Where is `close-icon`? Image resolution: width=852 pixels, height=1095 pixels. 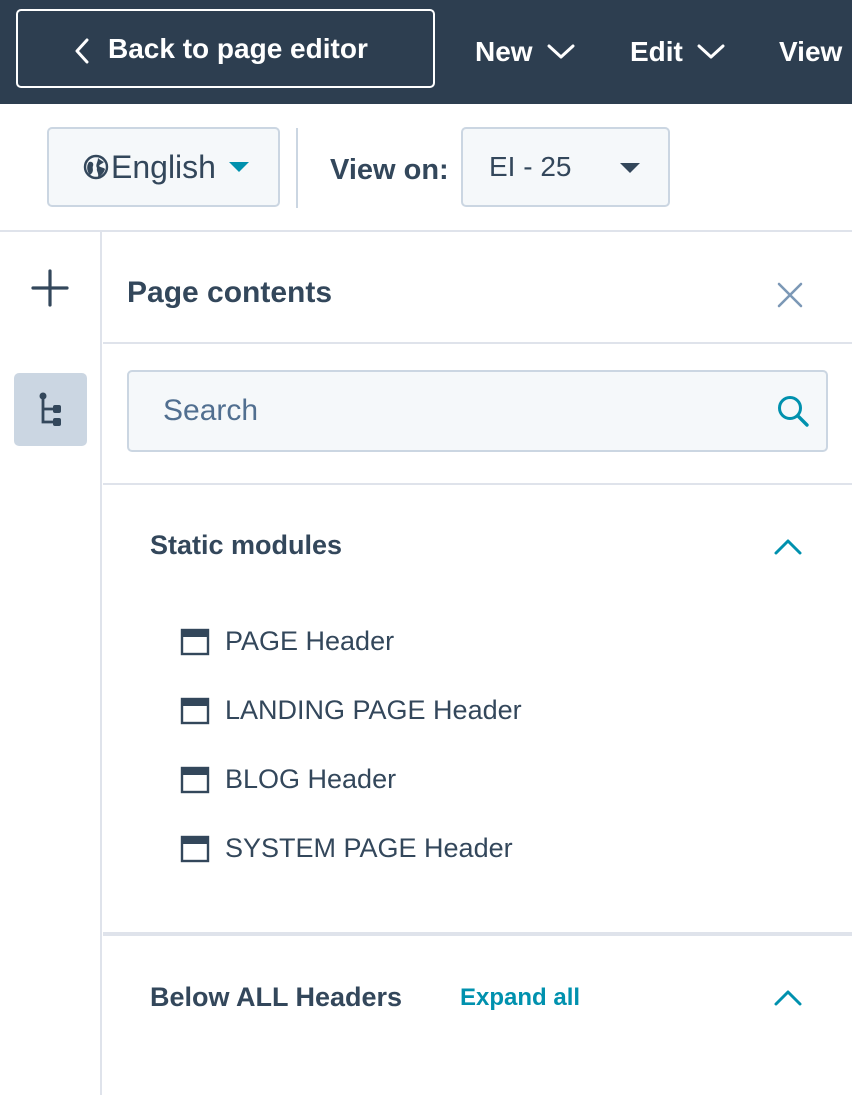 close-icon is located at coordinates (790, 295).